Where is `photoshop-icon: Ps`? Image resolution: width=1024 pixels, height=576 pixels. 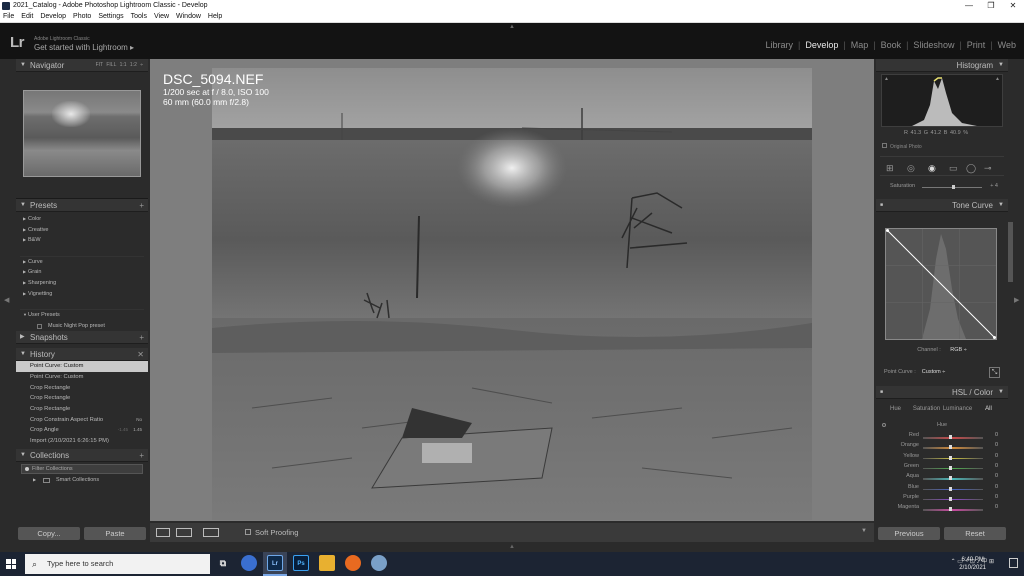 photoshop-icon: Ps is located at coordinates (301, 563).